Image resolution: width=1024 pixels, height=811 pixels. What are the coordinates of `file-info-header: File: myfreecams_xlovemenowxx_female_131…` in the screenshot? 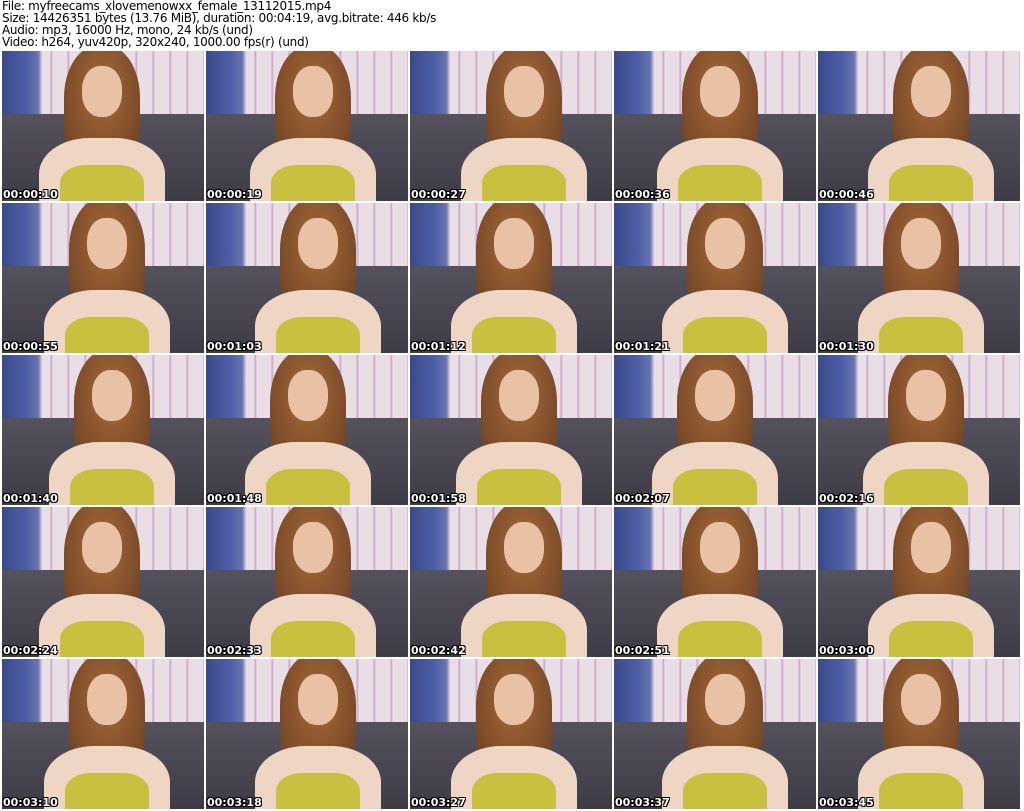 It's located at (219, 24).